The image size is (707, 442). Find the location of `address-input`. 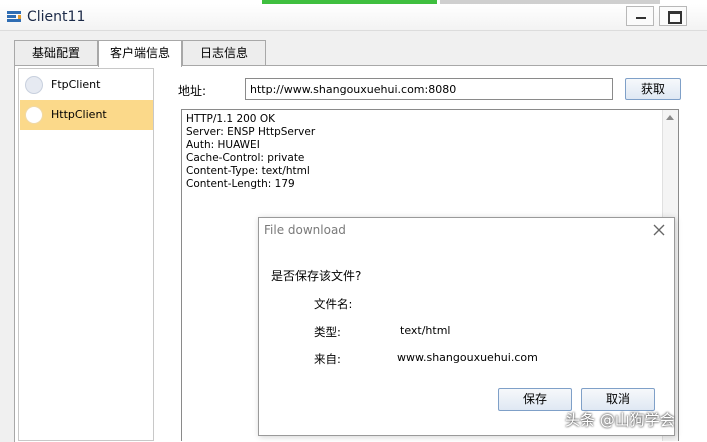

address-input is located at coordinates (429, 89).